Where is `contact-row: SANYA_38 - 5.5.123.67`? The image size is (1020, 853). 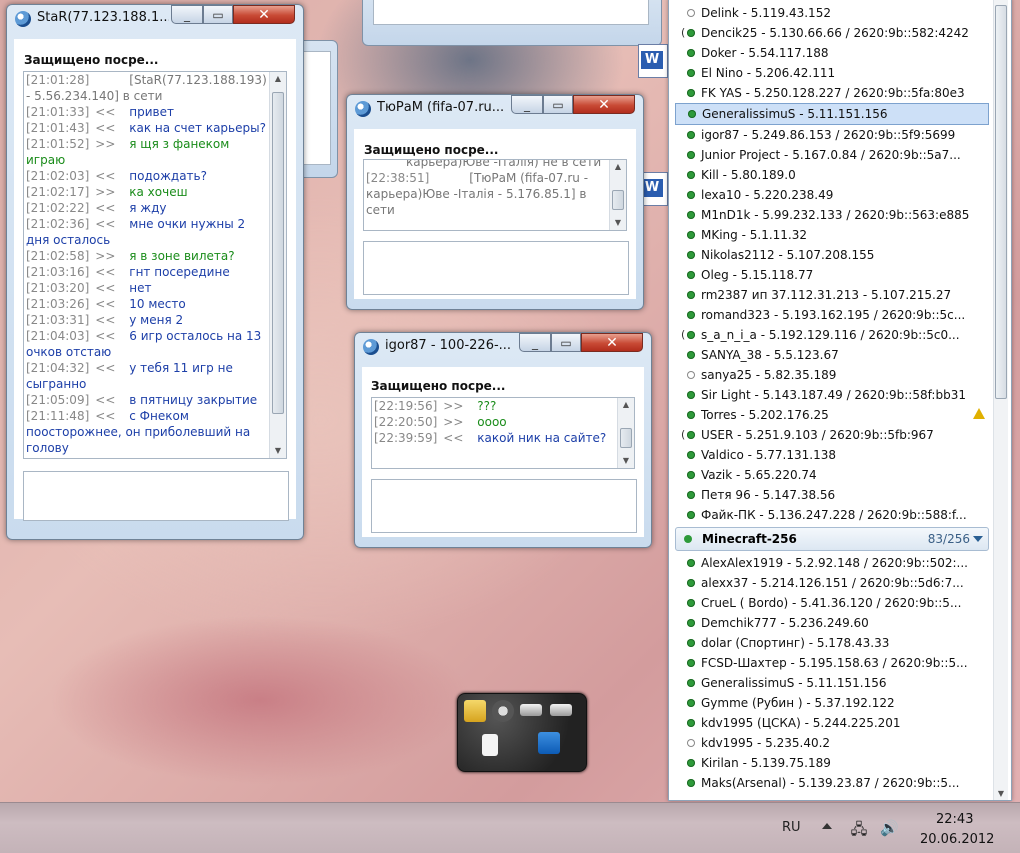 contact-row: SANYA_38 - 5.5.123.67 is located at coordinates (832, 355).